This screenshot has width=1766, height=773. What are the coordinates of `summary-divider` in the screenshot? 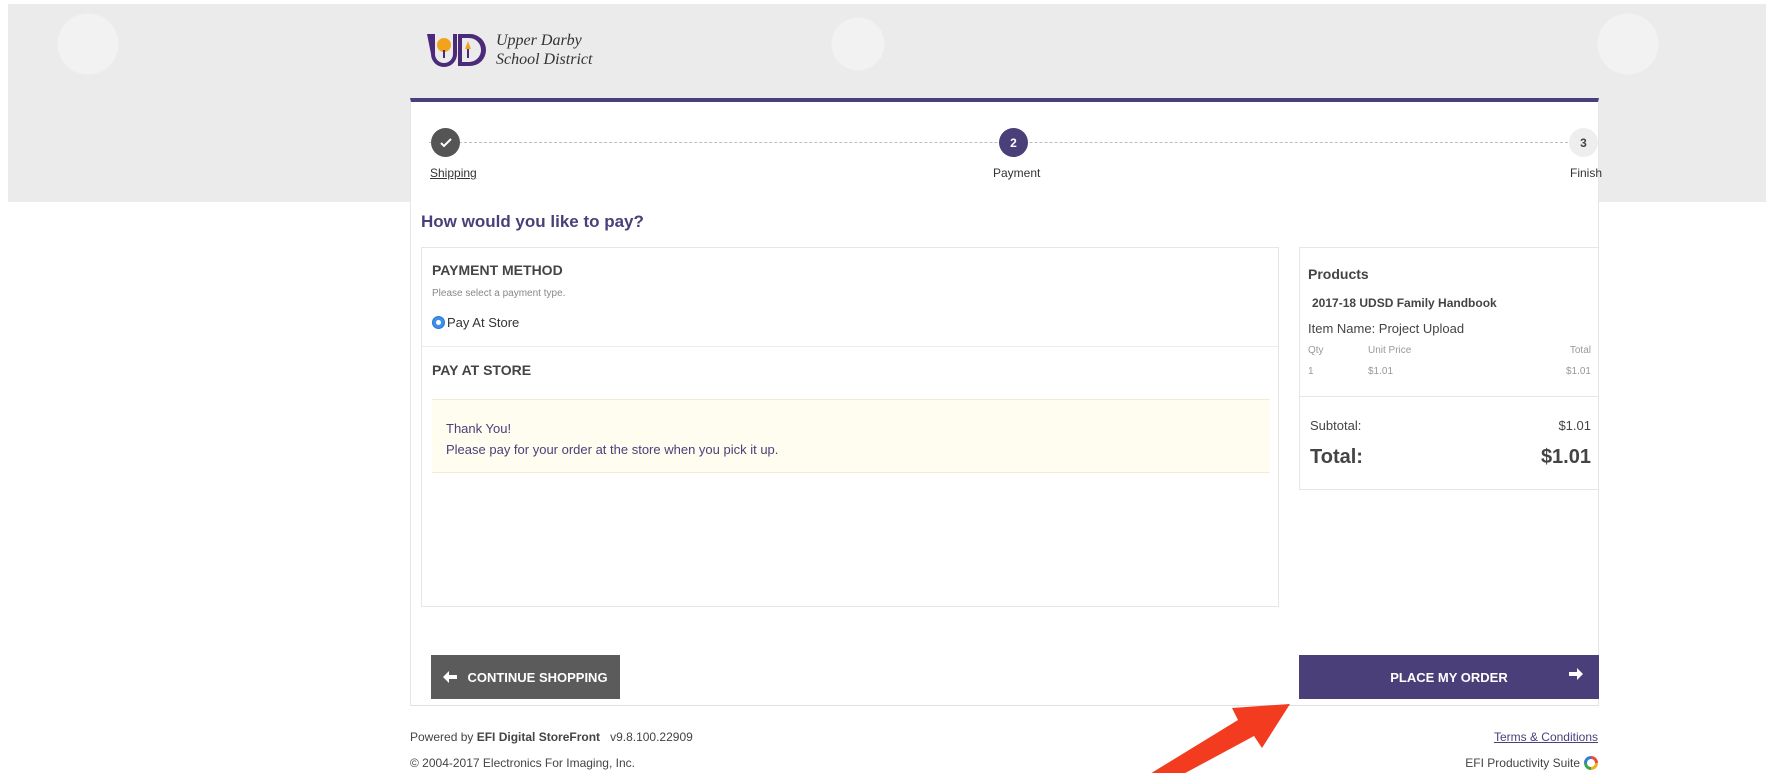 It's located at (1449, 396).